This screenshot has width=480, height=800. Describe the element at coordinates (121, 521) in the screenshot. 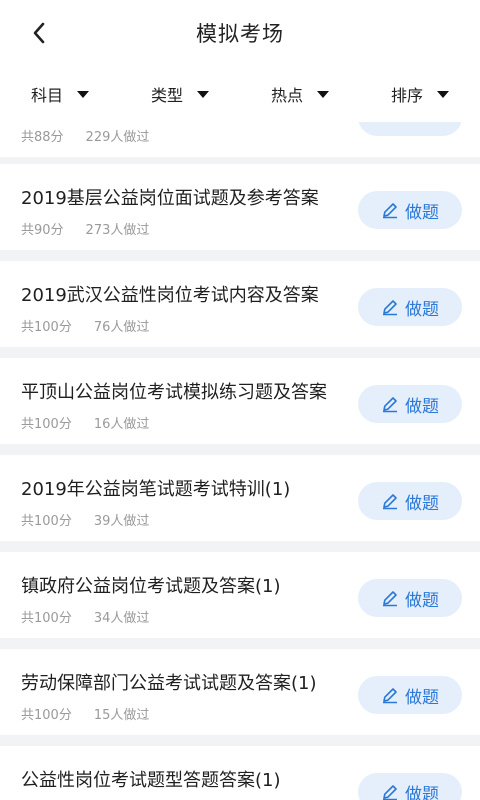

I see `item-count: 39人做过` at that location.